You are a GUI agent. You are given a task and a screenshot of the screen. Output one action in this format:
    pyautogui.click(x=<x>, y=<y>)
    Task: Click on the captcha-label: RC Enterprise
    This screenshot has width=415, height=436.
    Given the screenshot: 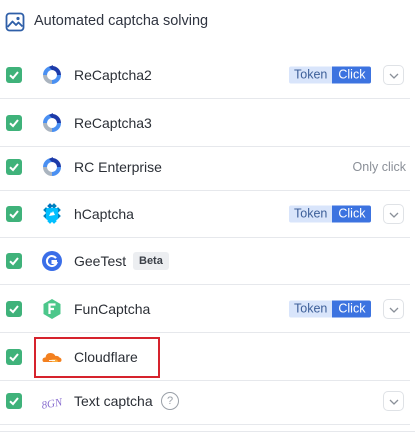 What is the action you would take?
    pyautogui.click(x=118, y=167)
    